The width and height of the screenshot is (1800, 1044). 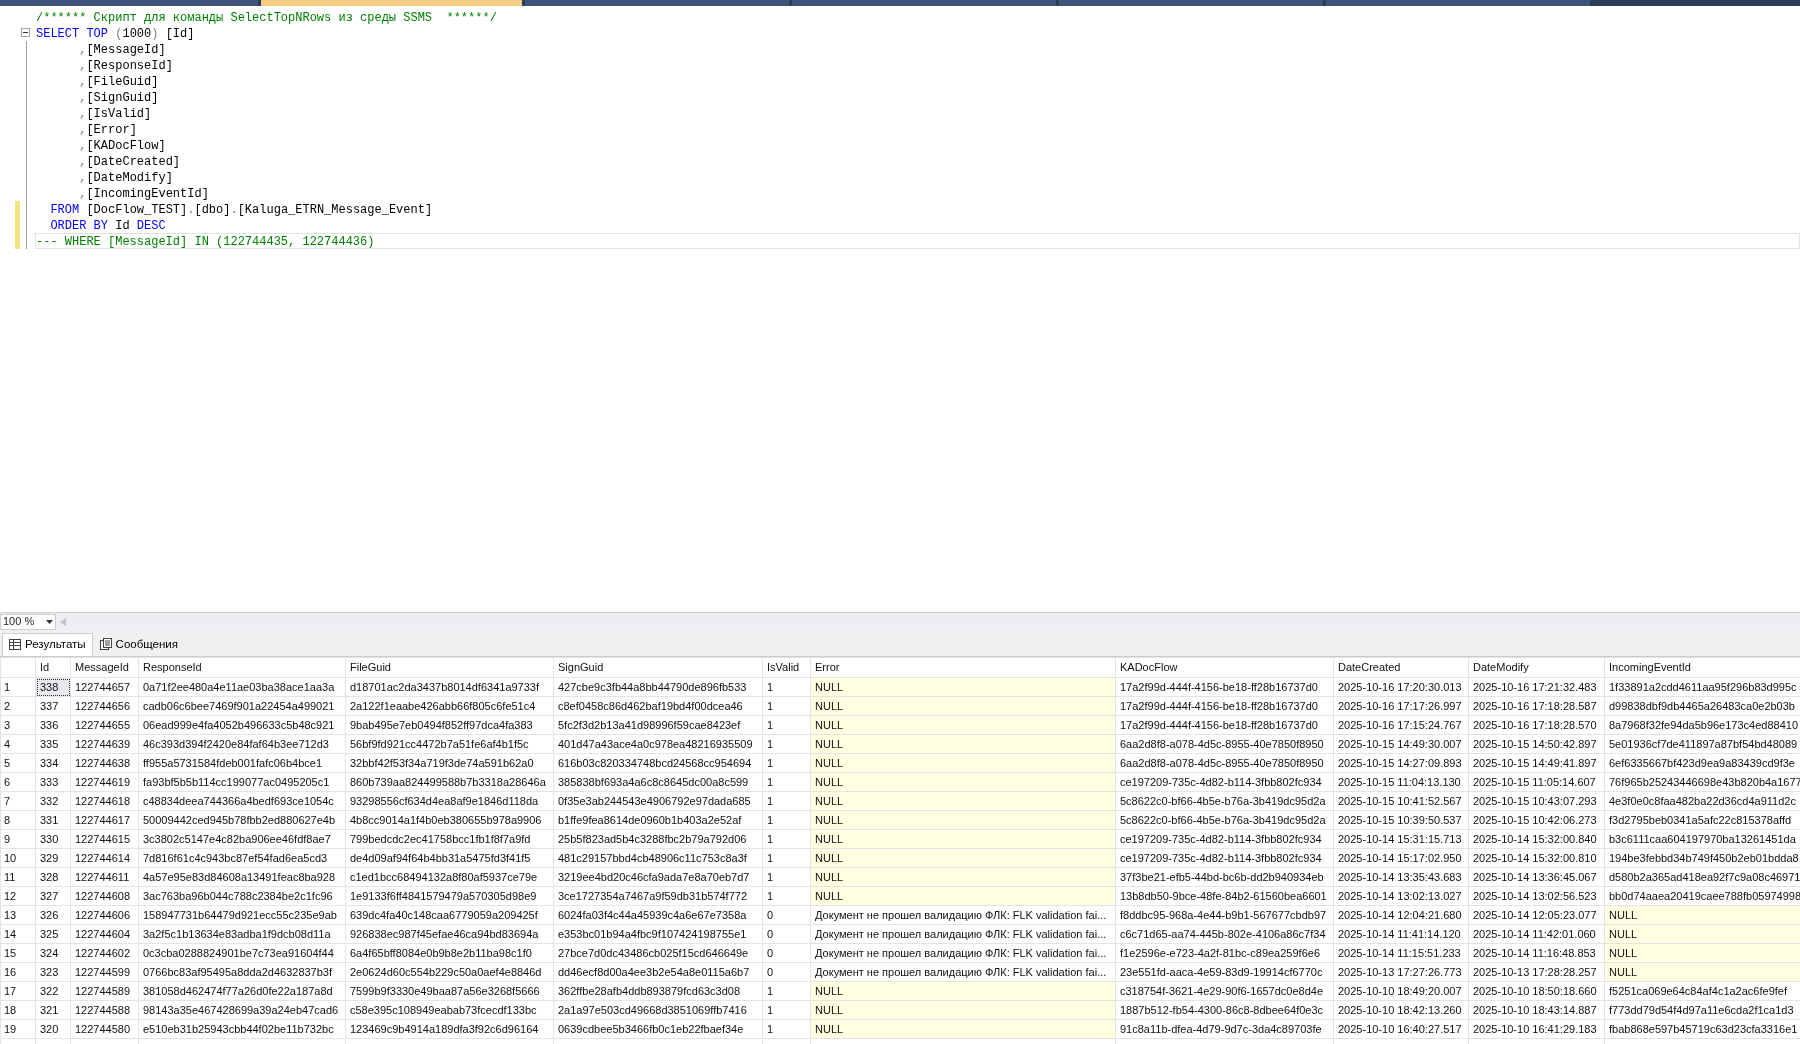 What do you see at coordinates (658, 1029) in the screenshot?
I see `table-cell: 0639cdbee5b3466fb0c1eb22fbaef34e` at bounding box center [658, 1029].